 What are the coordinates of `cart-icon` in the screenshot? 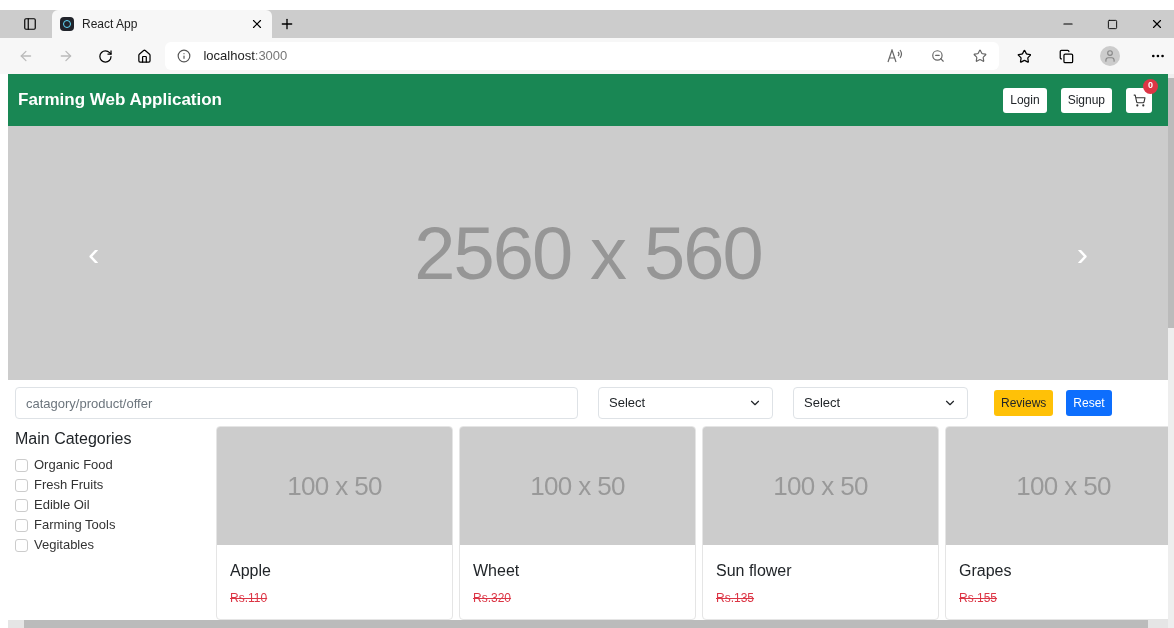 It's located at (1139, 100).